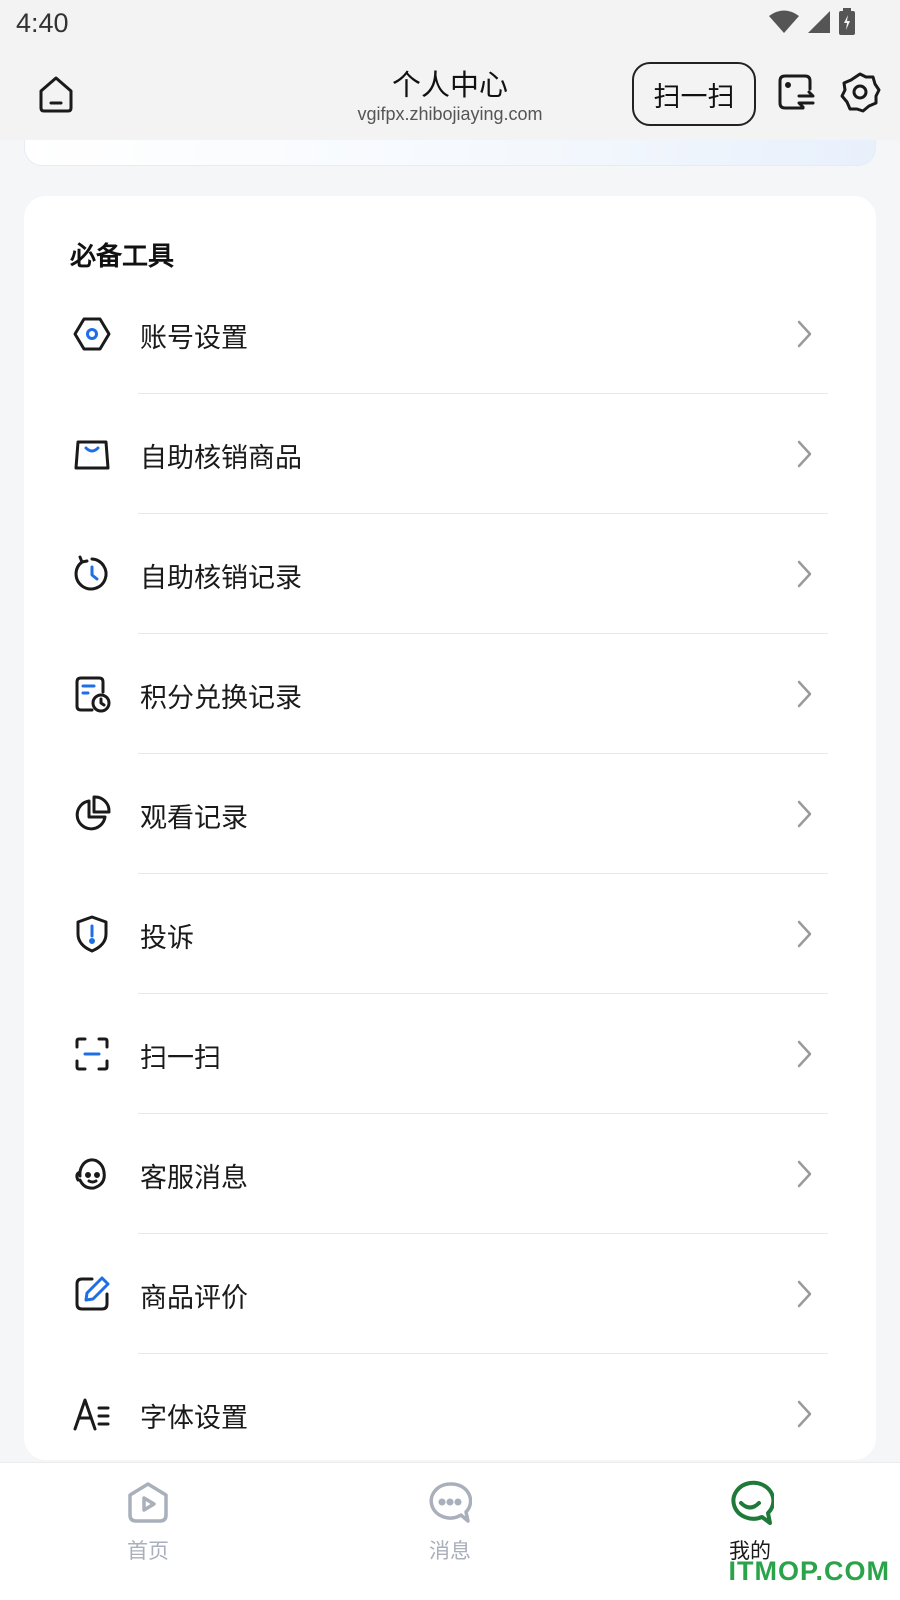 The image size is (900, 1600). Describe the element at coordinates (92, 814) in the screenshot. I see `pie-chart-icon` at that location.